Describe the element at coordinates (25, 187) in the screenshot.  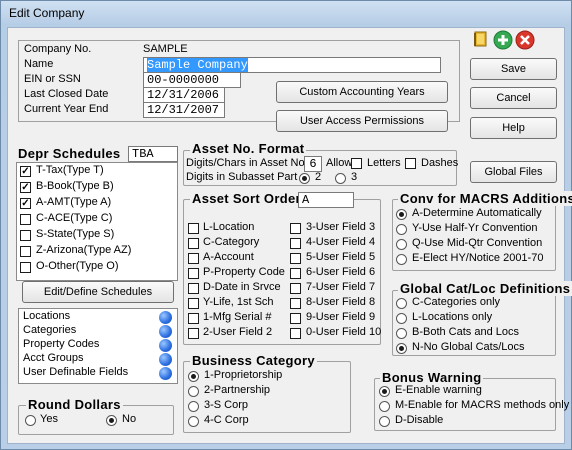
I see `checkbox-book: ✓` at that location.